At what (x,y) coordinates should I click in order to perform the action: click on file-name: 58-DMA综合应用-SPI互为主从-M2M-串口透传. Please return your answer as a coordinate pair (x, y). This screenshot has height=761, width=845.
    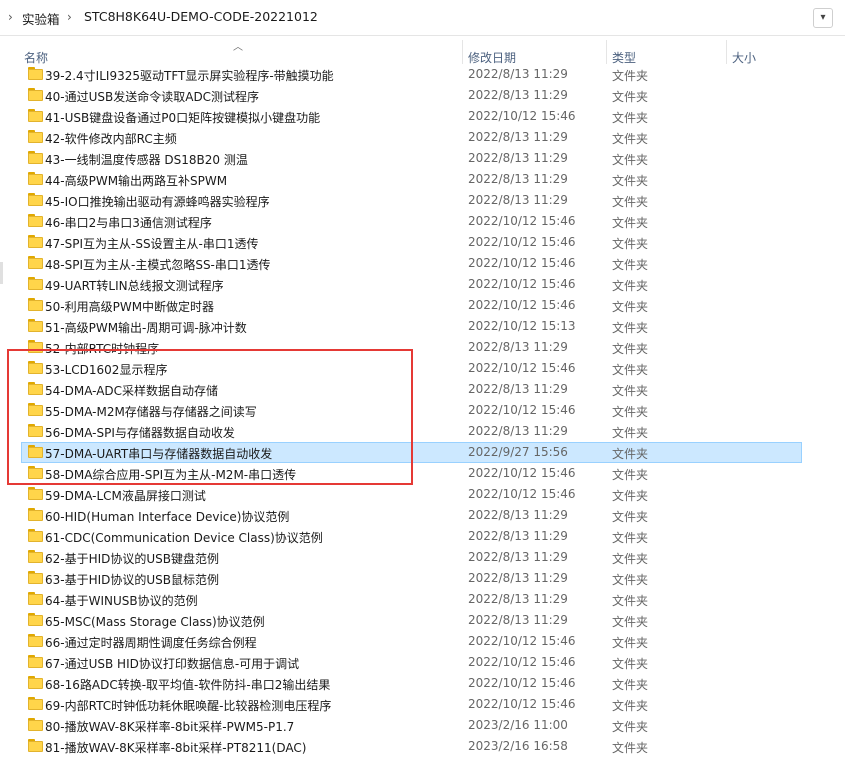
    Looking at the image, I should click on (170, 474).